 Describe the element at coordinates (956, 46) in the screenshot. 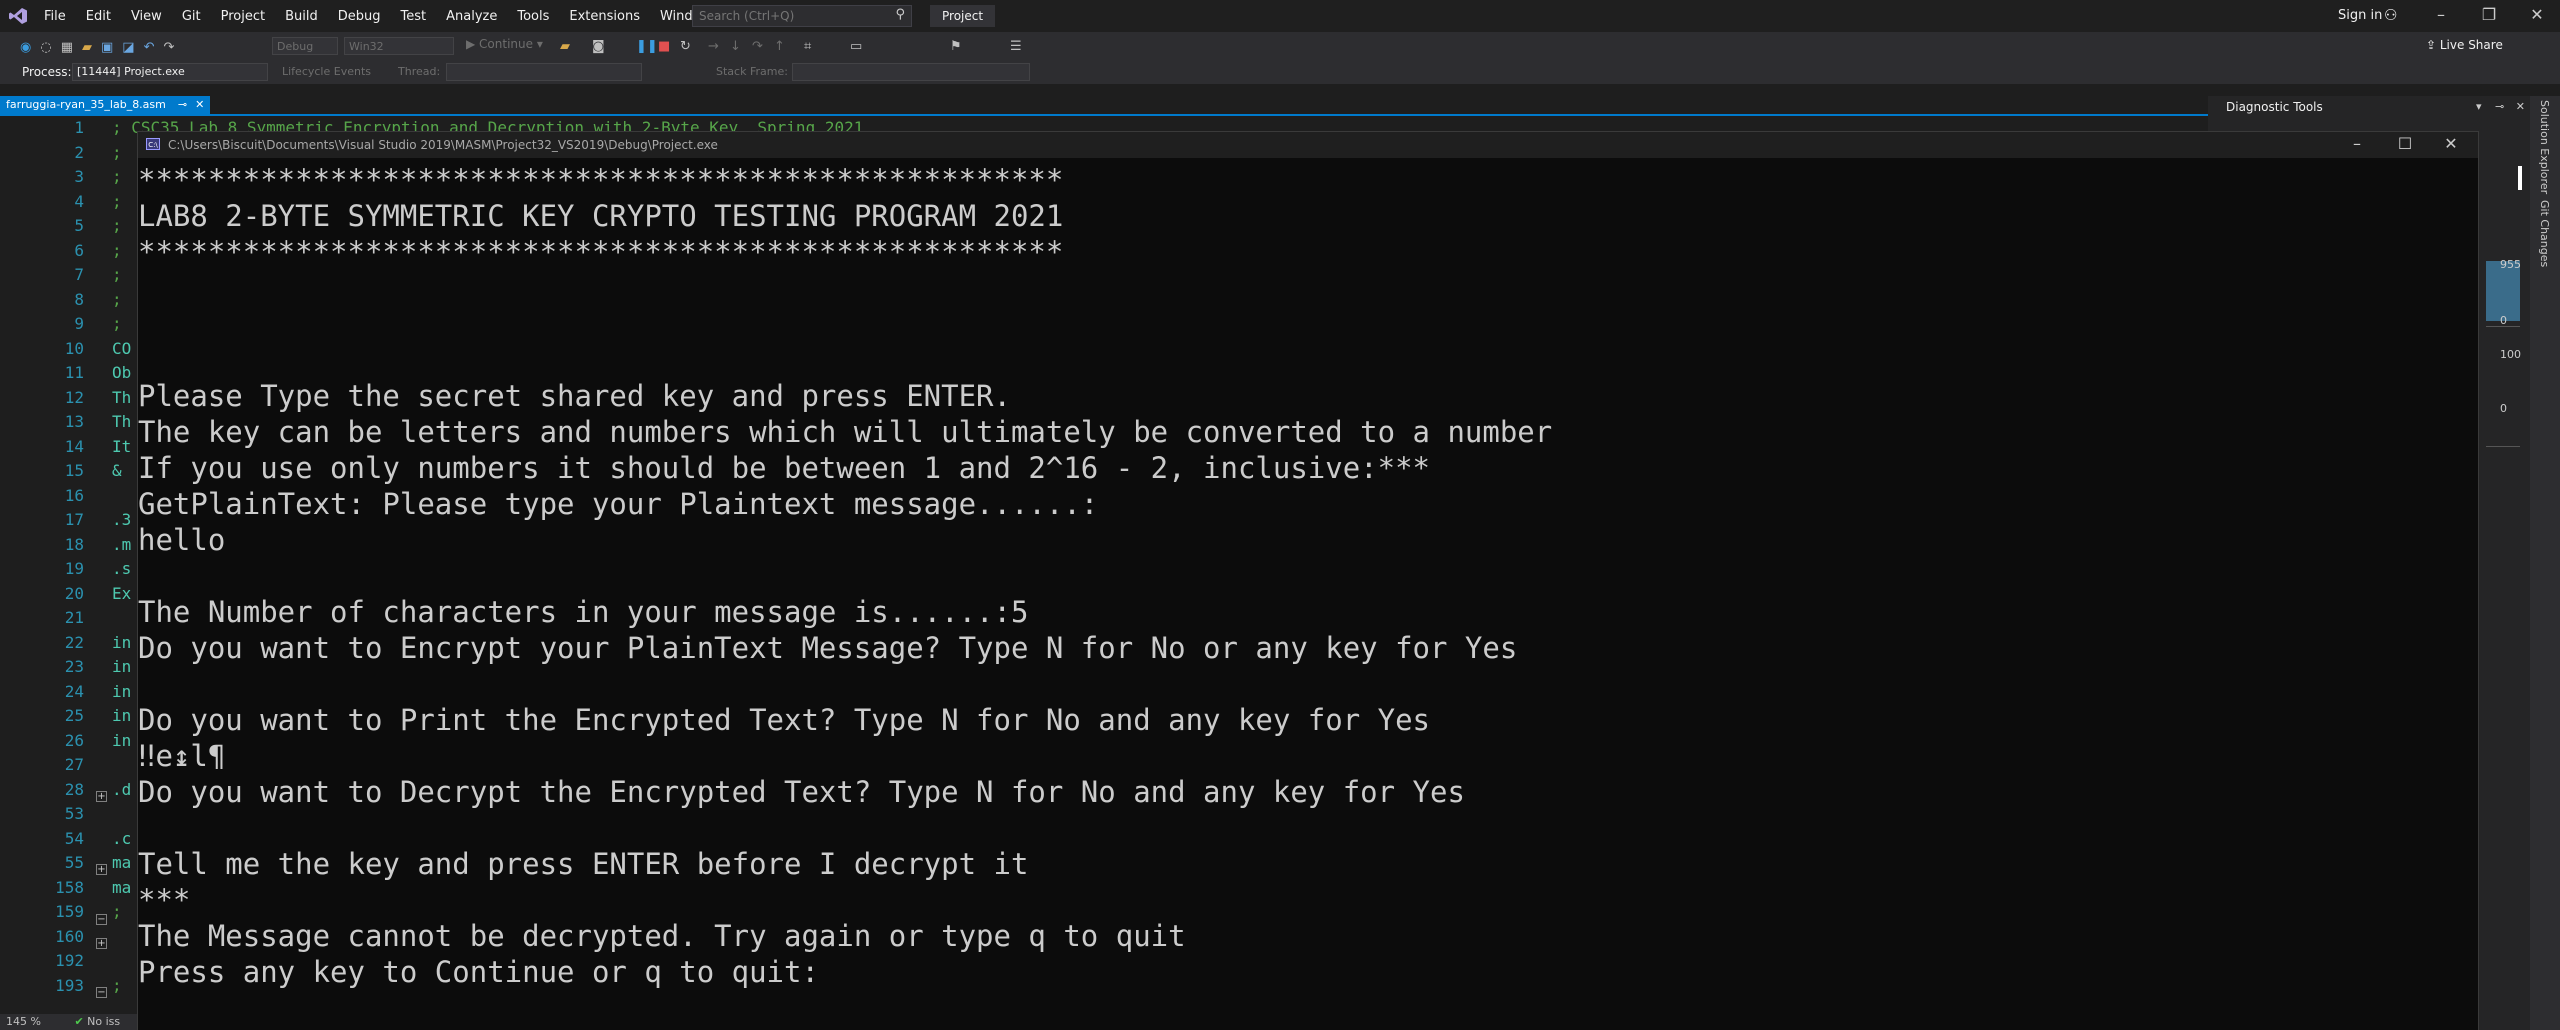

I see `flag-icon: ⚑` at that location.